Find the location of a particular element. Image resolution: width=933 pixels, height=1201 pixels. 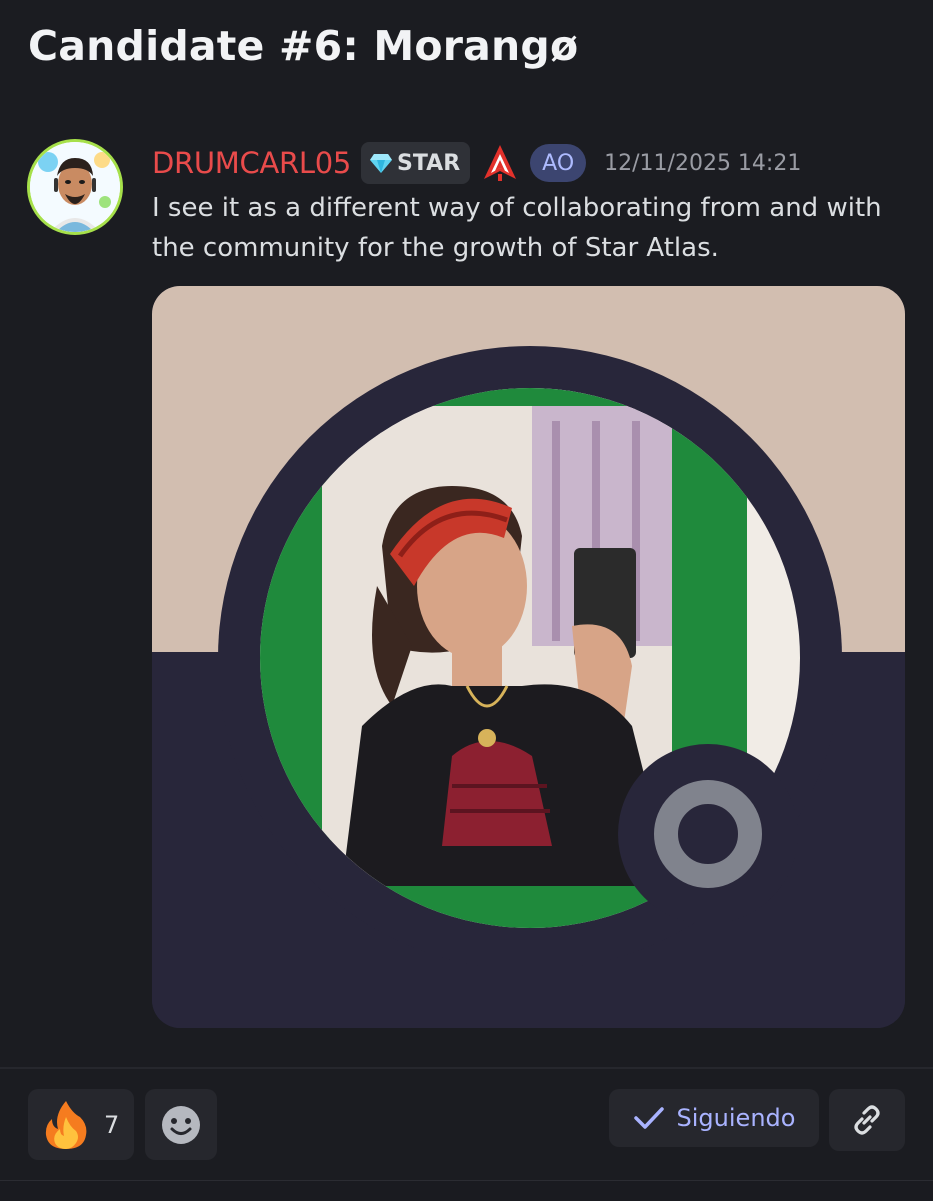

avatar-image is located at coordinates (75, 187).